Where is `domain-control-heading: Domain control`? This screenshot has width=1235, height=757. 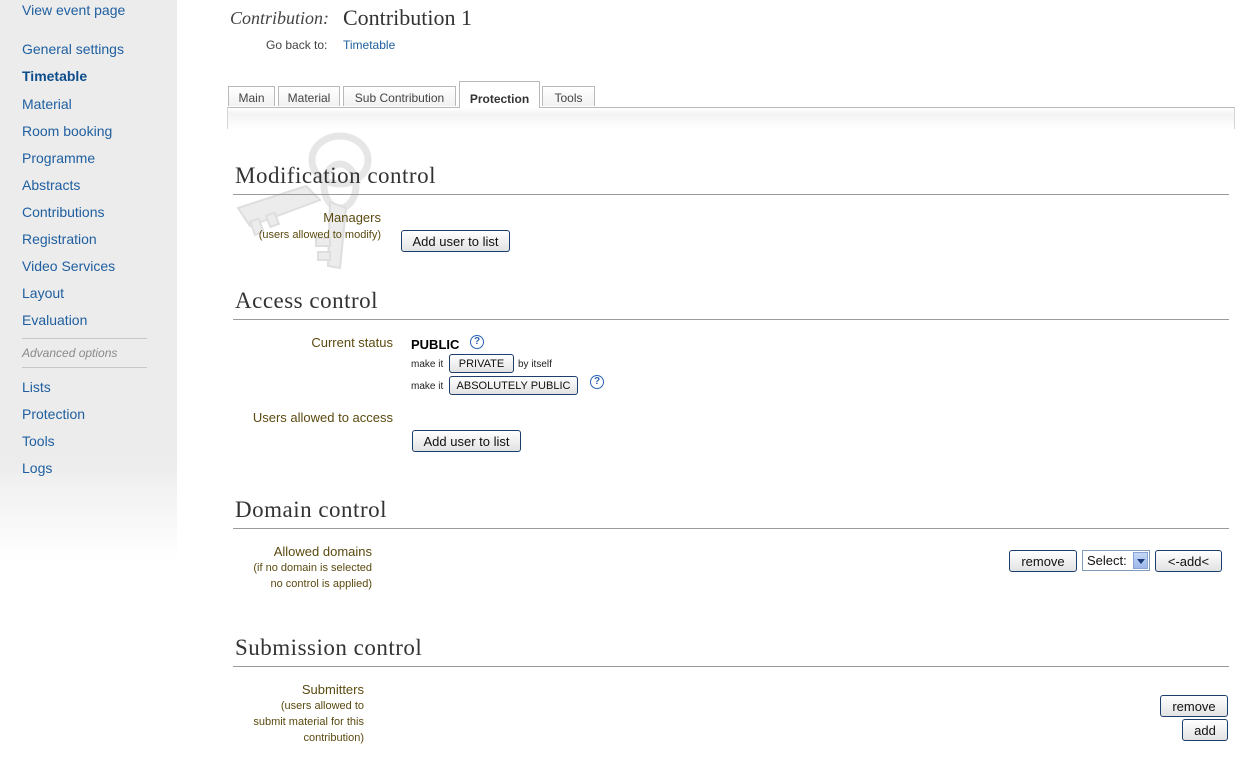
domain-control-heading: Domain control is located at coordinates (311, 509).